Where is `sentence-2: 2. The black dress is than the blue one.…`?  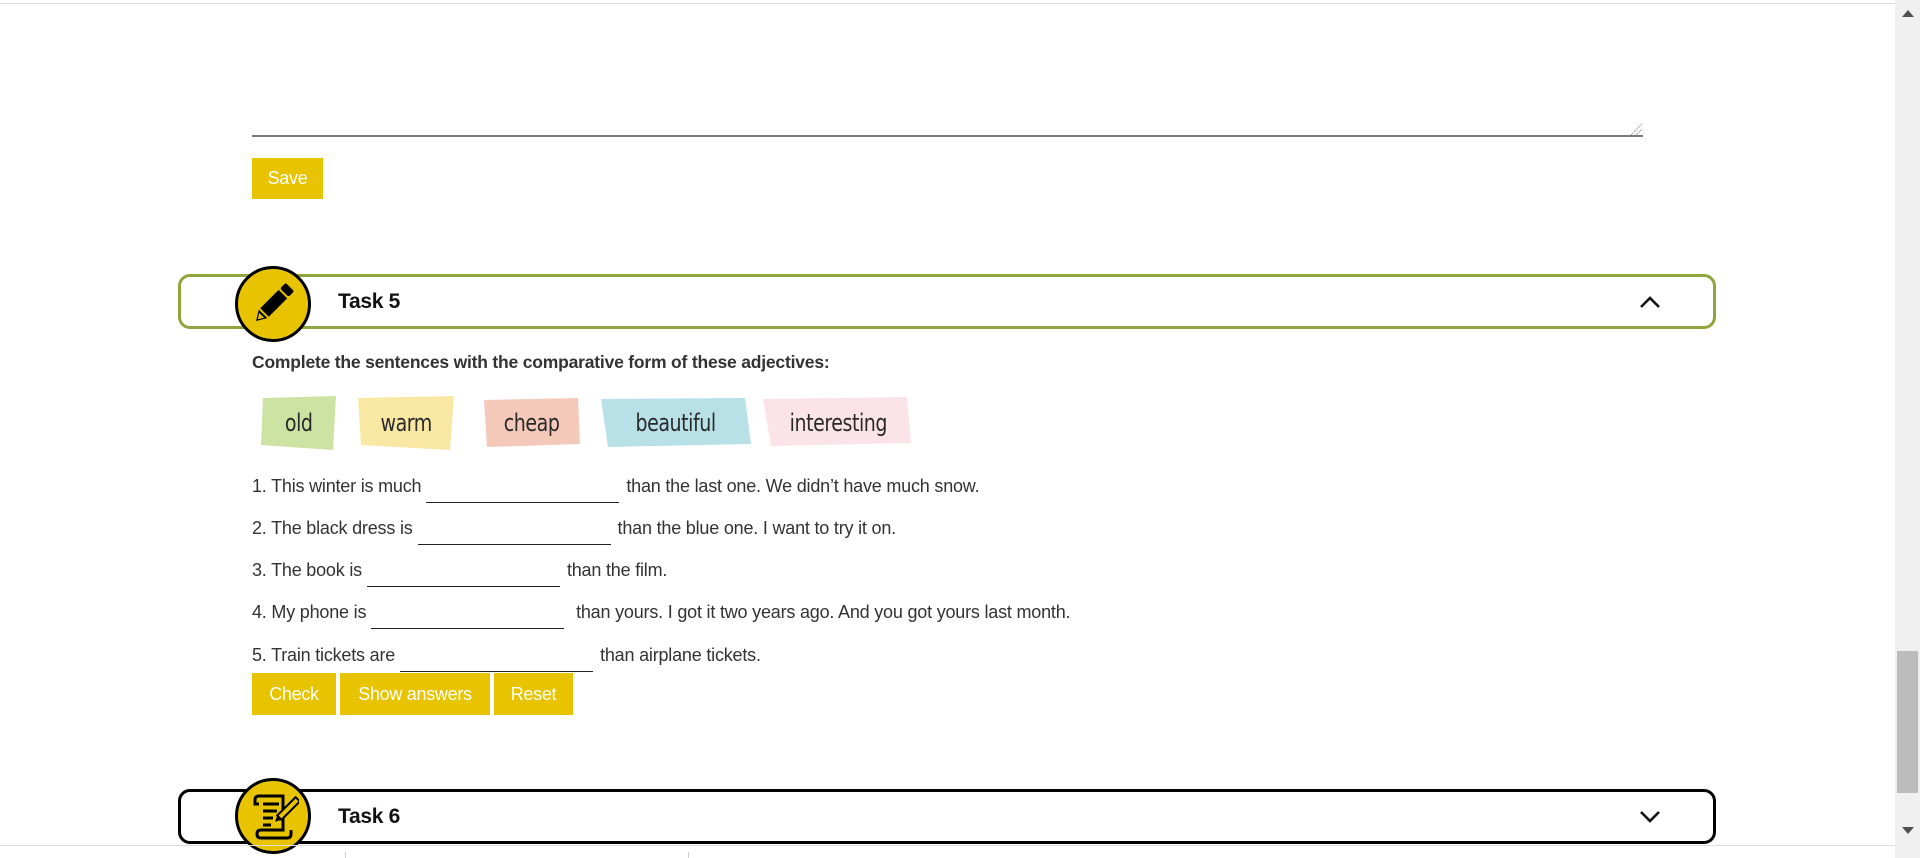
sentence-2: 2. The black dress is than the blue one.… is located at coordinates (574, 529).